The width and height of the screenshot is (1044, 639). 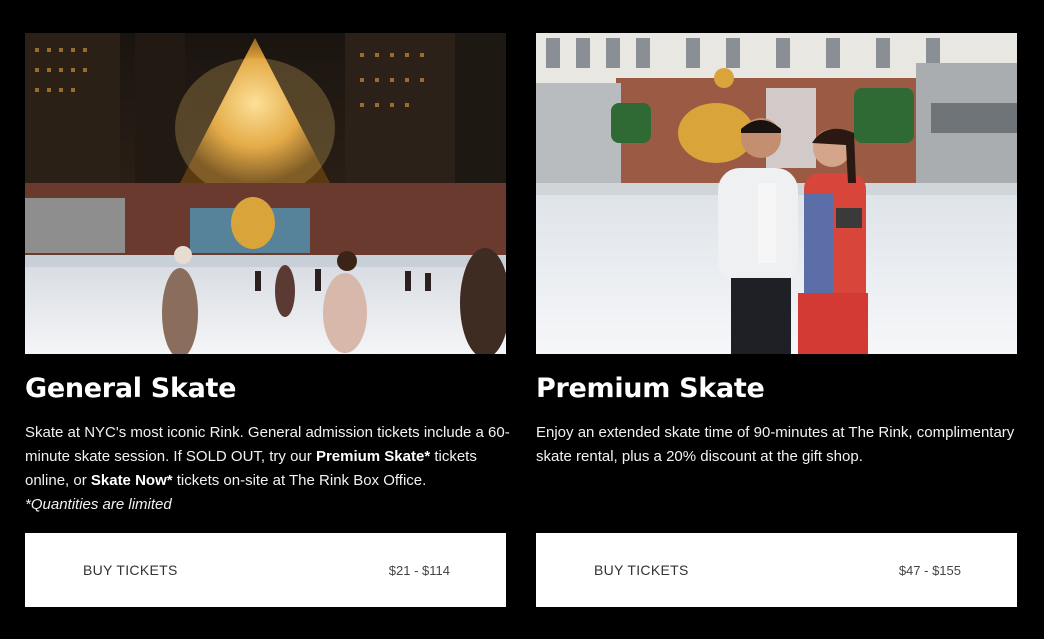 I want to click on premium-skate-buy-tickets-button: BUY TICKETS $47 - $155, so click(x=776, y=570).